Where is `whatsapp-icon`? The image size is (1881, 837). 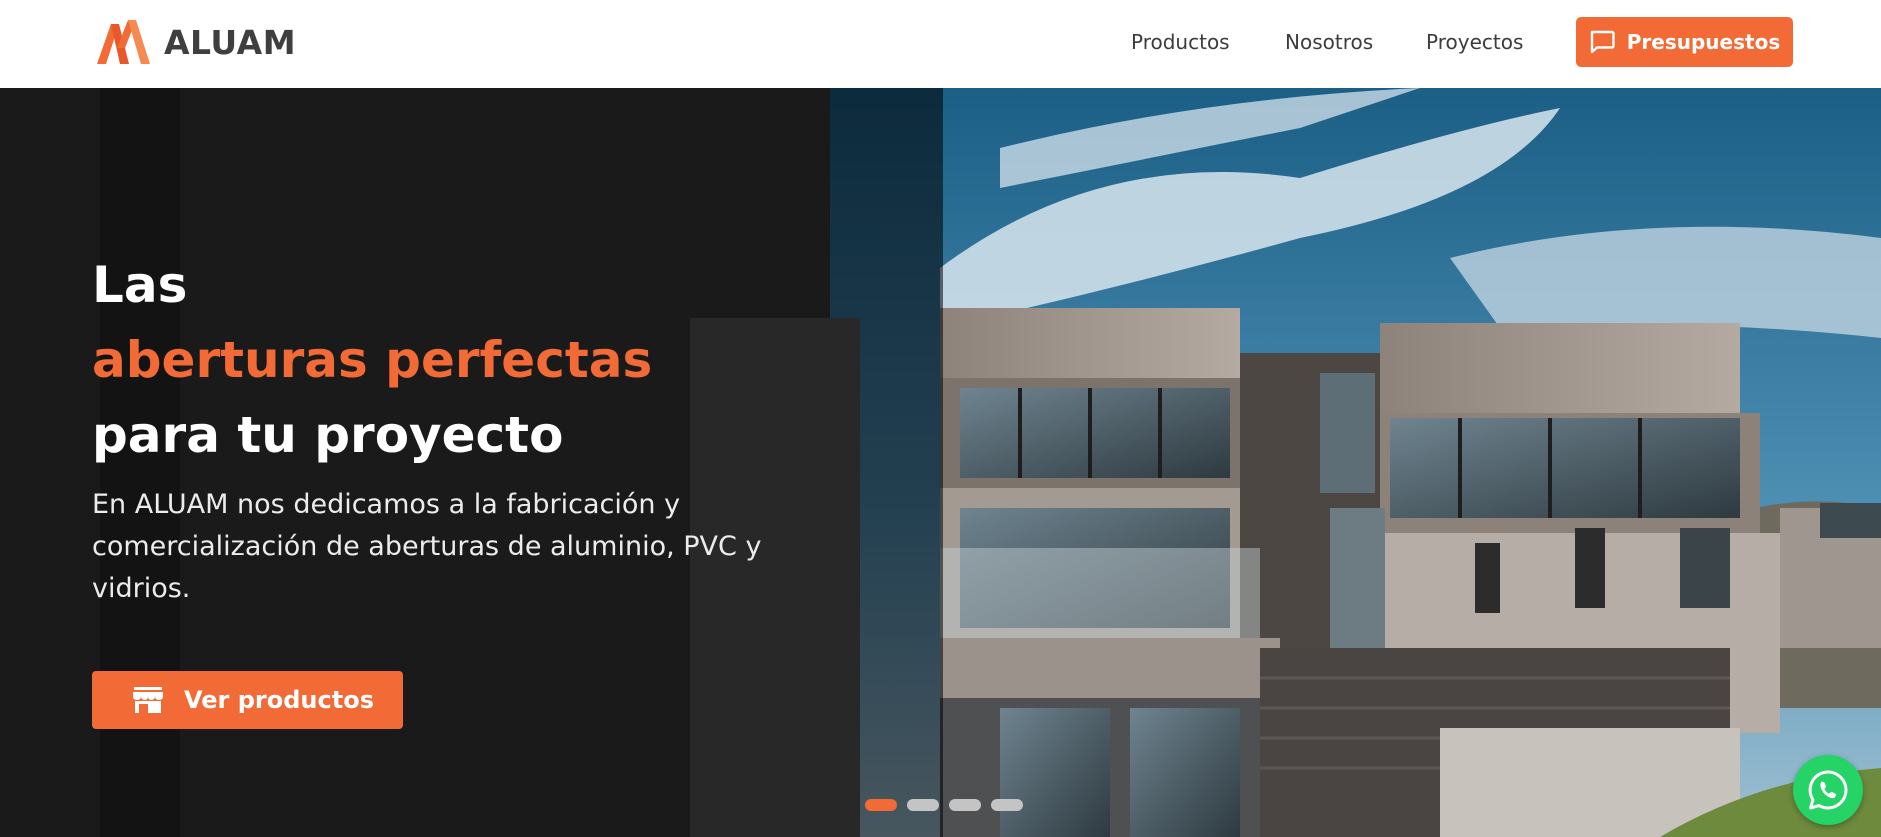
whatsapp-icon is located at coordinates (1828, 790).